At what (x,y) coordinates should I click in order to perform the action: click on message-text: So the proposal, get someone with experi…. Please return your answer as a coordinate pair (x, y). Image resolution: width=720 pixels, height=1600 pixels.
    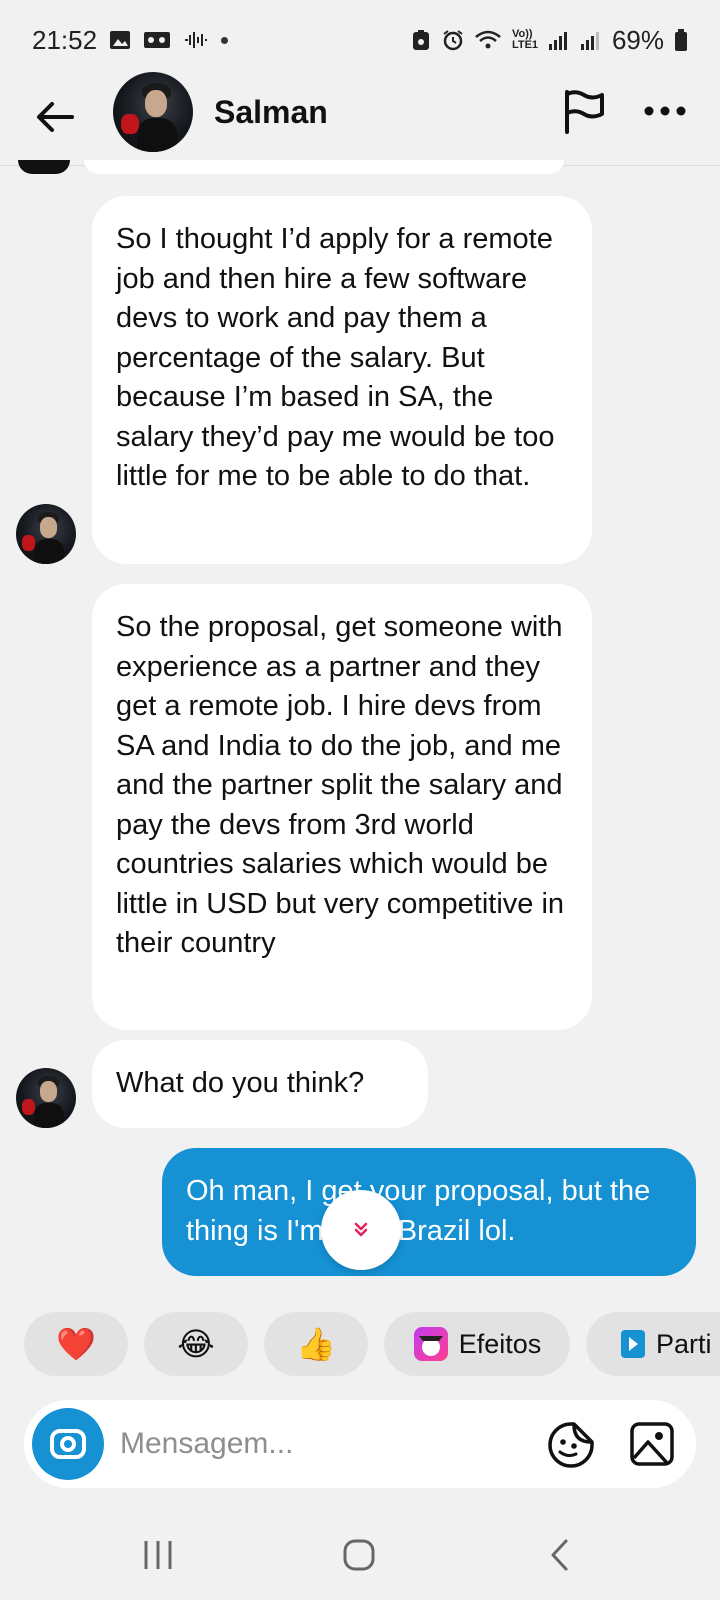
    Looking at the image, I should click on (340, 785).